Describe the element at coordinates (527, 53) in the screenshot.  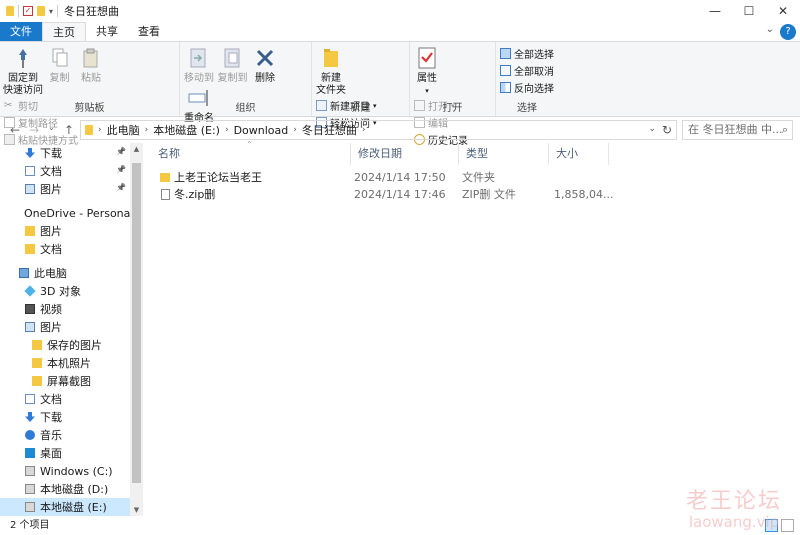
I see `select-all-button: 全部选择` at that location.